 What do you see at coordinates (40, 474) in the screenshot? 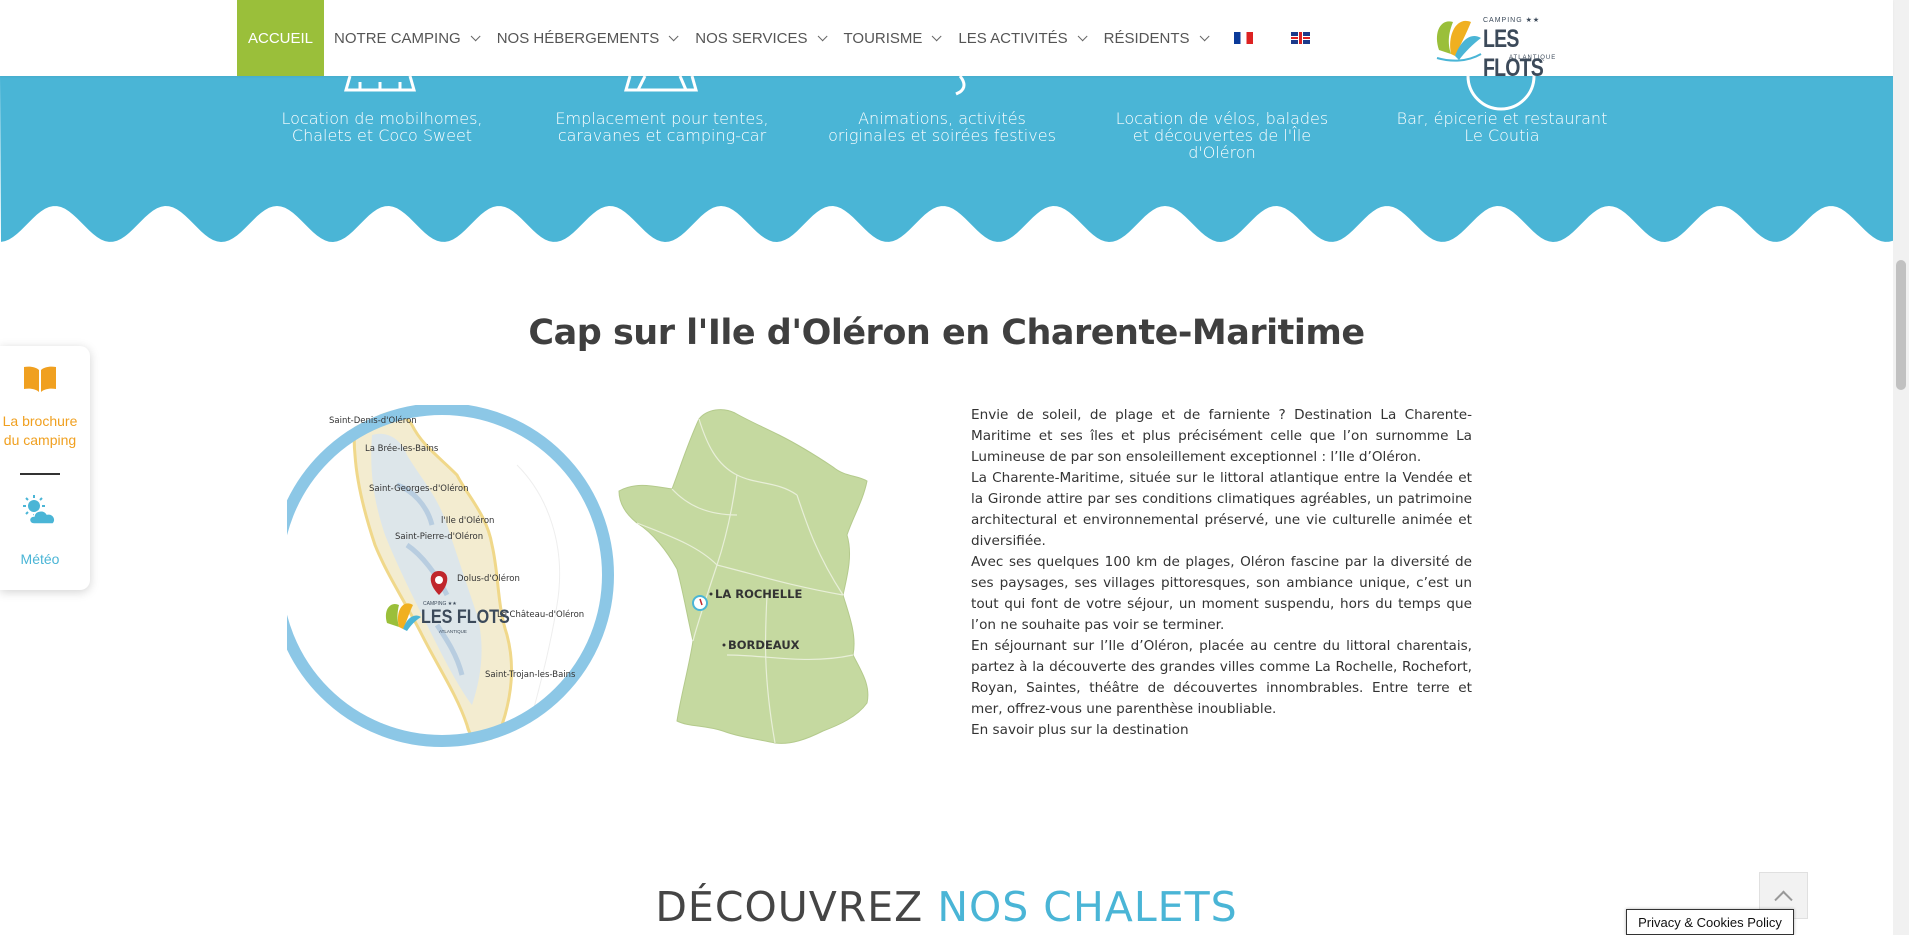
I see `side-divider` at bounding box center [40, 474].